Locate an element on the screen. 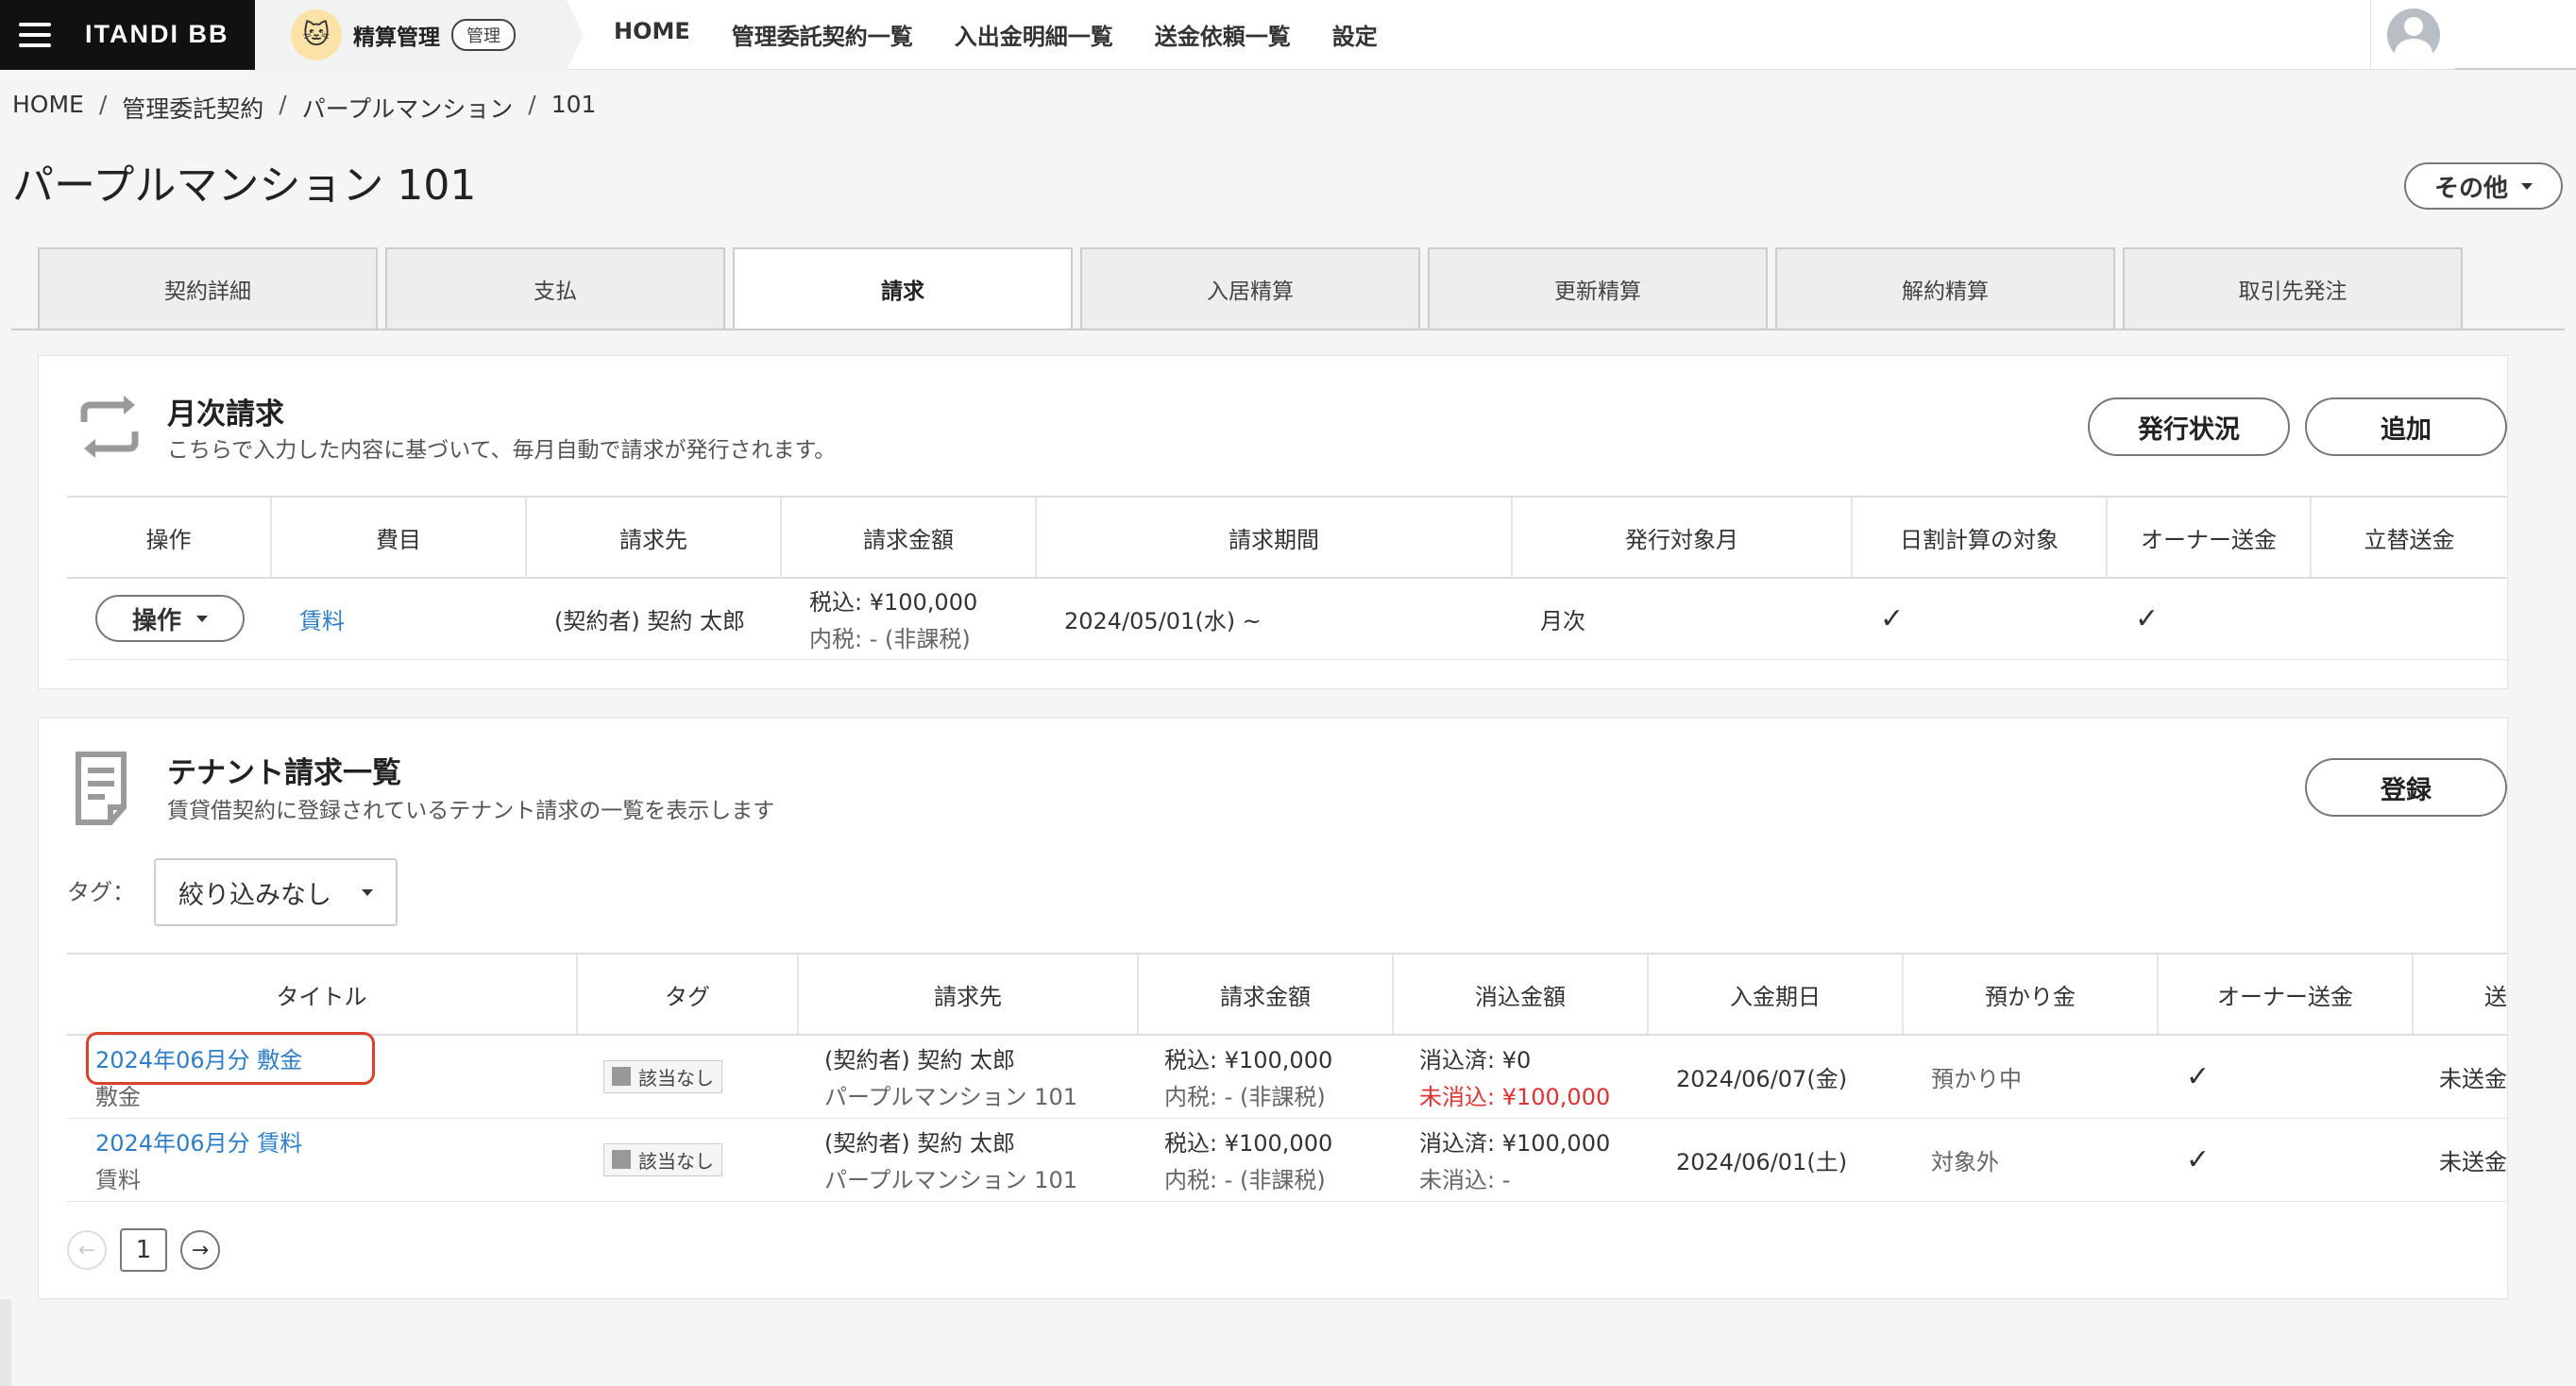 Image resolution: width=2576 pixels, height=1386 pixels. page-title: パープルマンション 101 is located at coordinates (244, 186).